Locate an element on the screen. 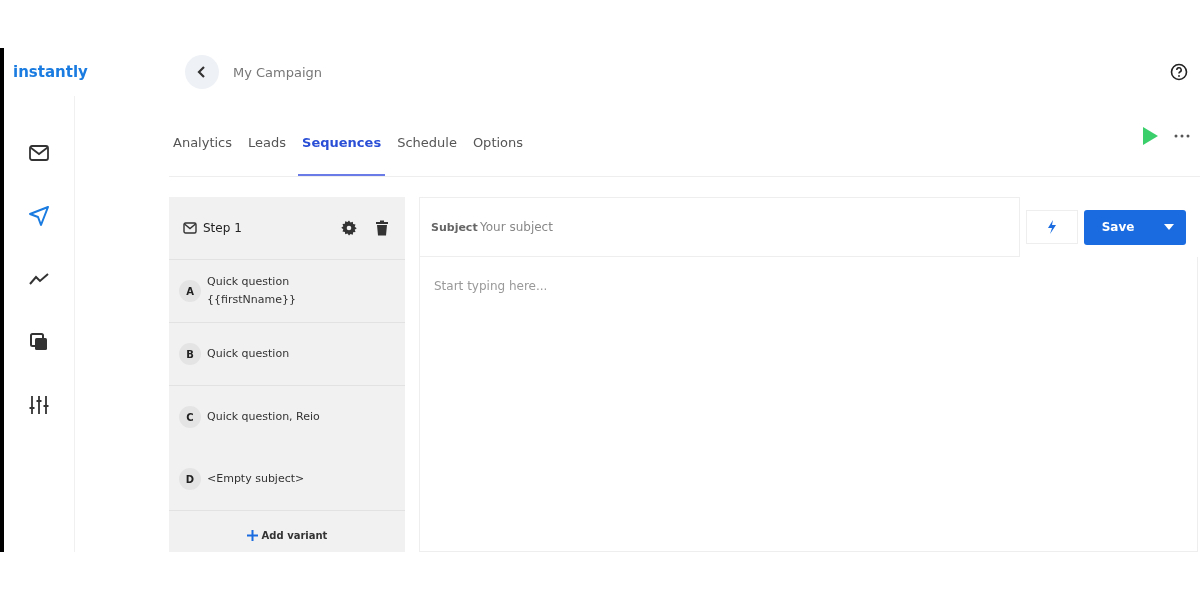  chevron-left-icon is located at coordinates (202, 72).